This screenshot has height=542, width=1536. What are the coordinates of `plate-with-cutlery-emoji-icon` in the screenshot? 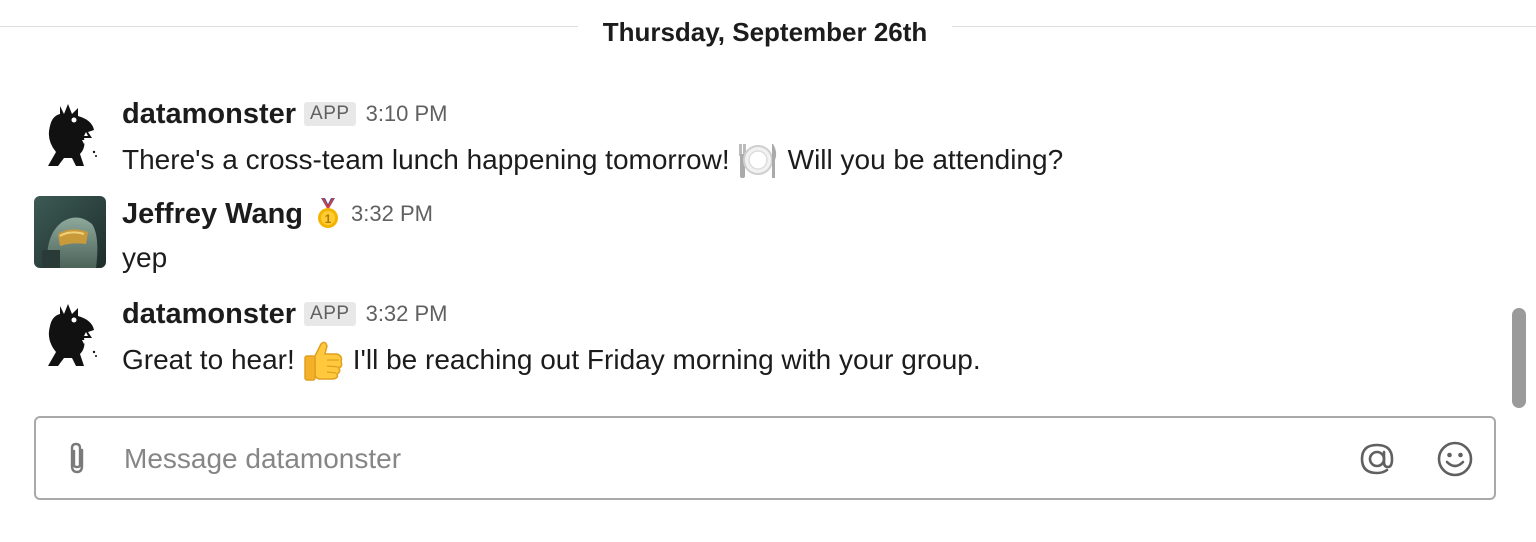 It's located at (758, 160).